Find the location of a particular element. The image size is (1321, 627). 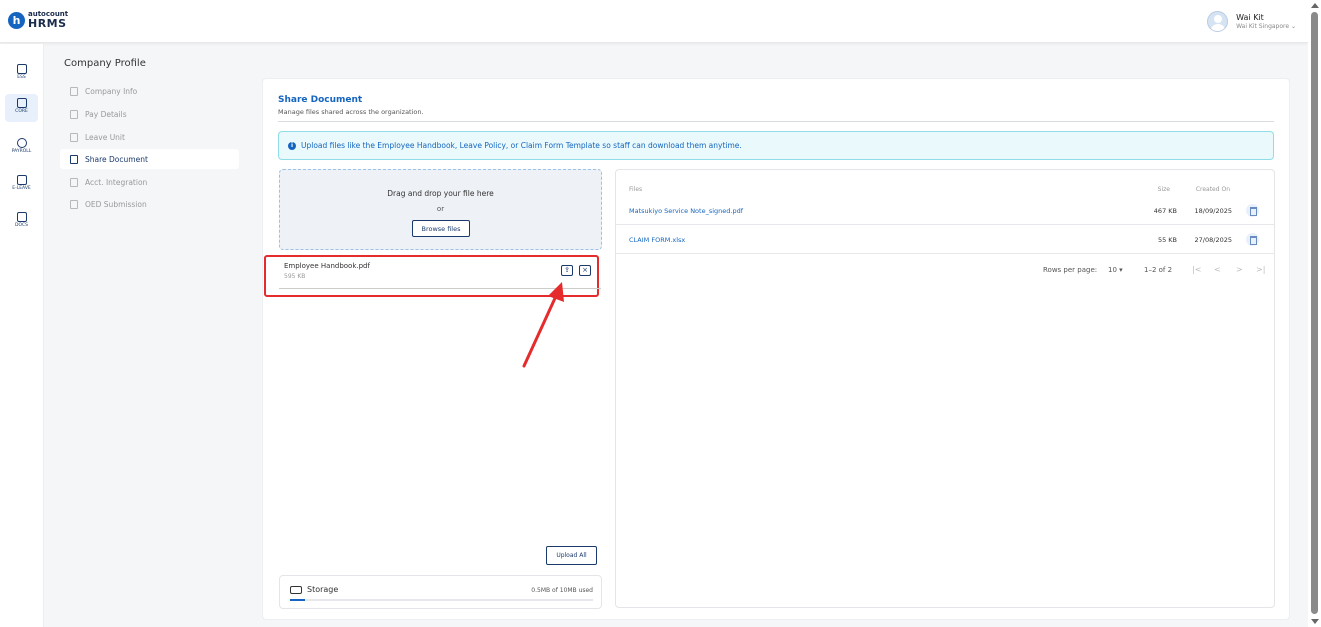

page-scrollbar is located at coordinates (1314, 313).